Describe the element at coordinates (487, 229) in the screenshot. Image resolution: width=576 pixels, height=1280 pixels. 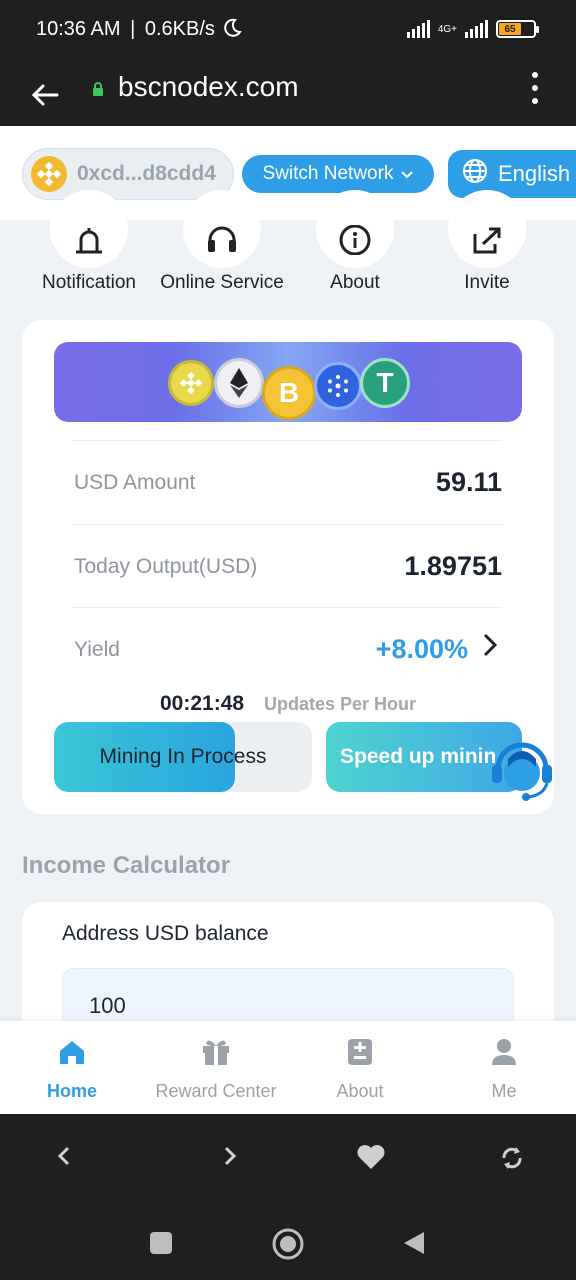
I see `share-icon` at that location.